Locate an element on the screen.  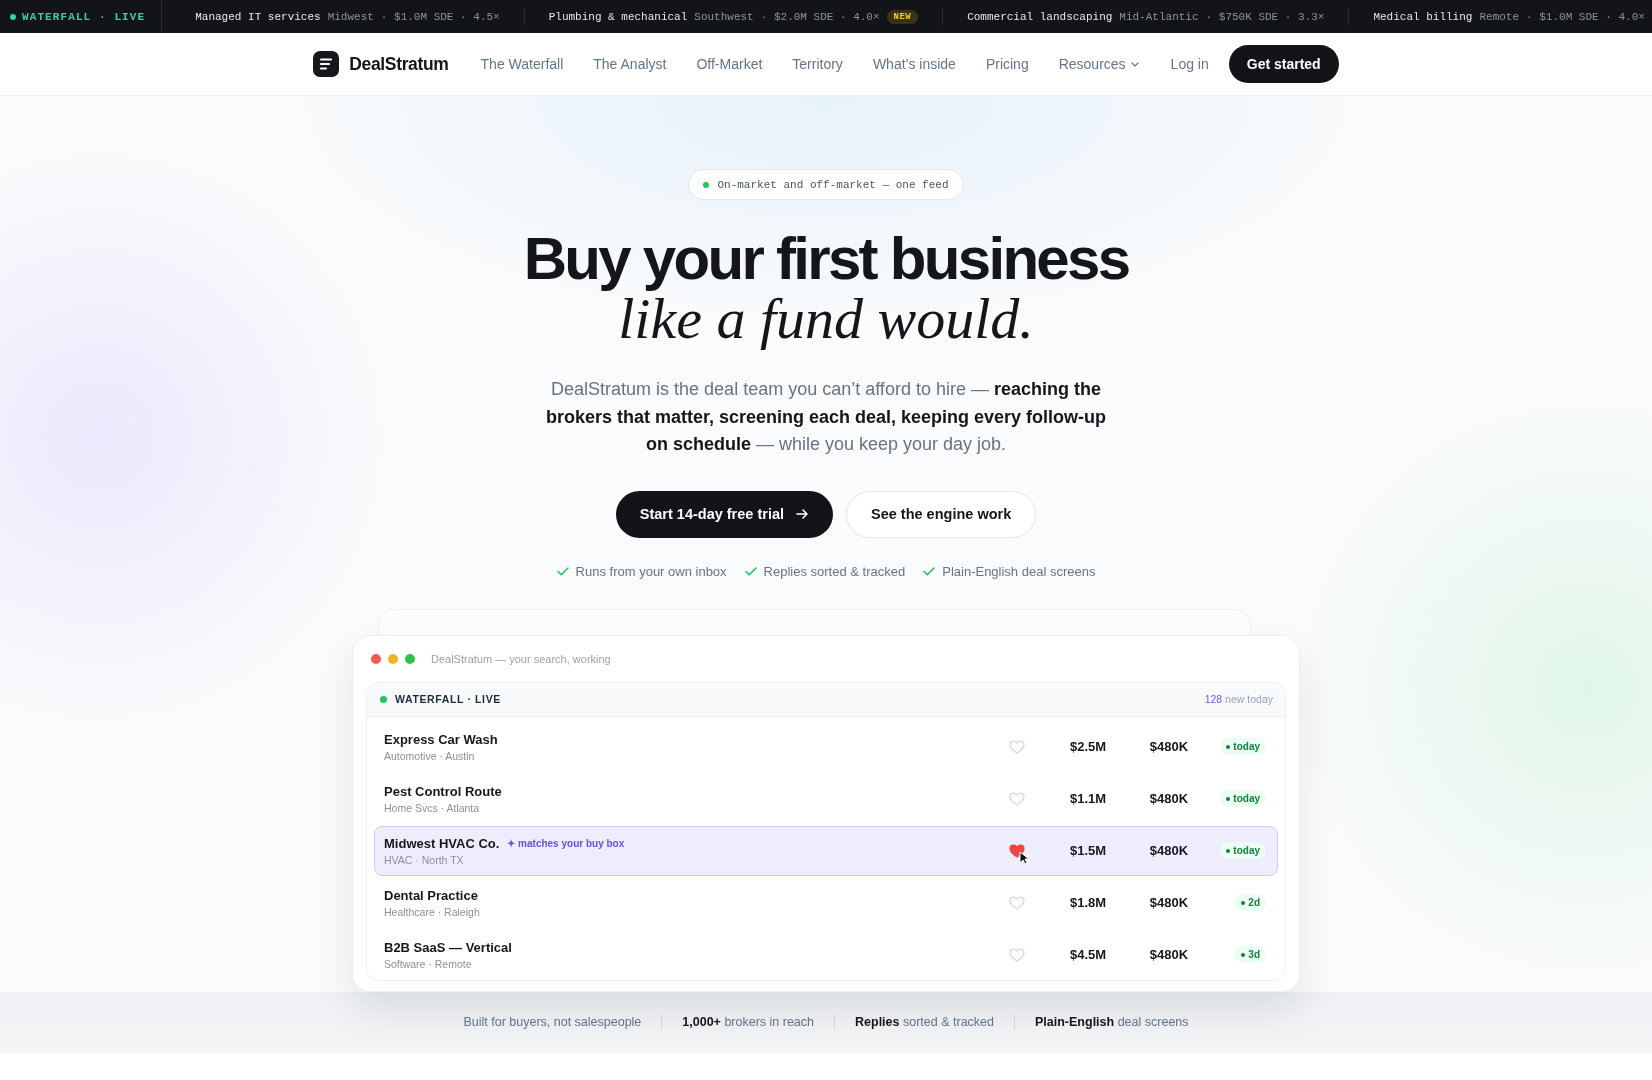
listing-row: B2B SaaS — Vertical Software · Remote $4.5M $480K 3d is located at coordinates (826, 954).